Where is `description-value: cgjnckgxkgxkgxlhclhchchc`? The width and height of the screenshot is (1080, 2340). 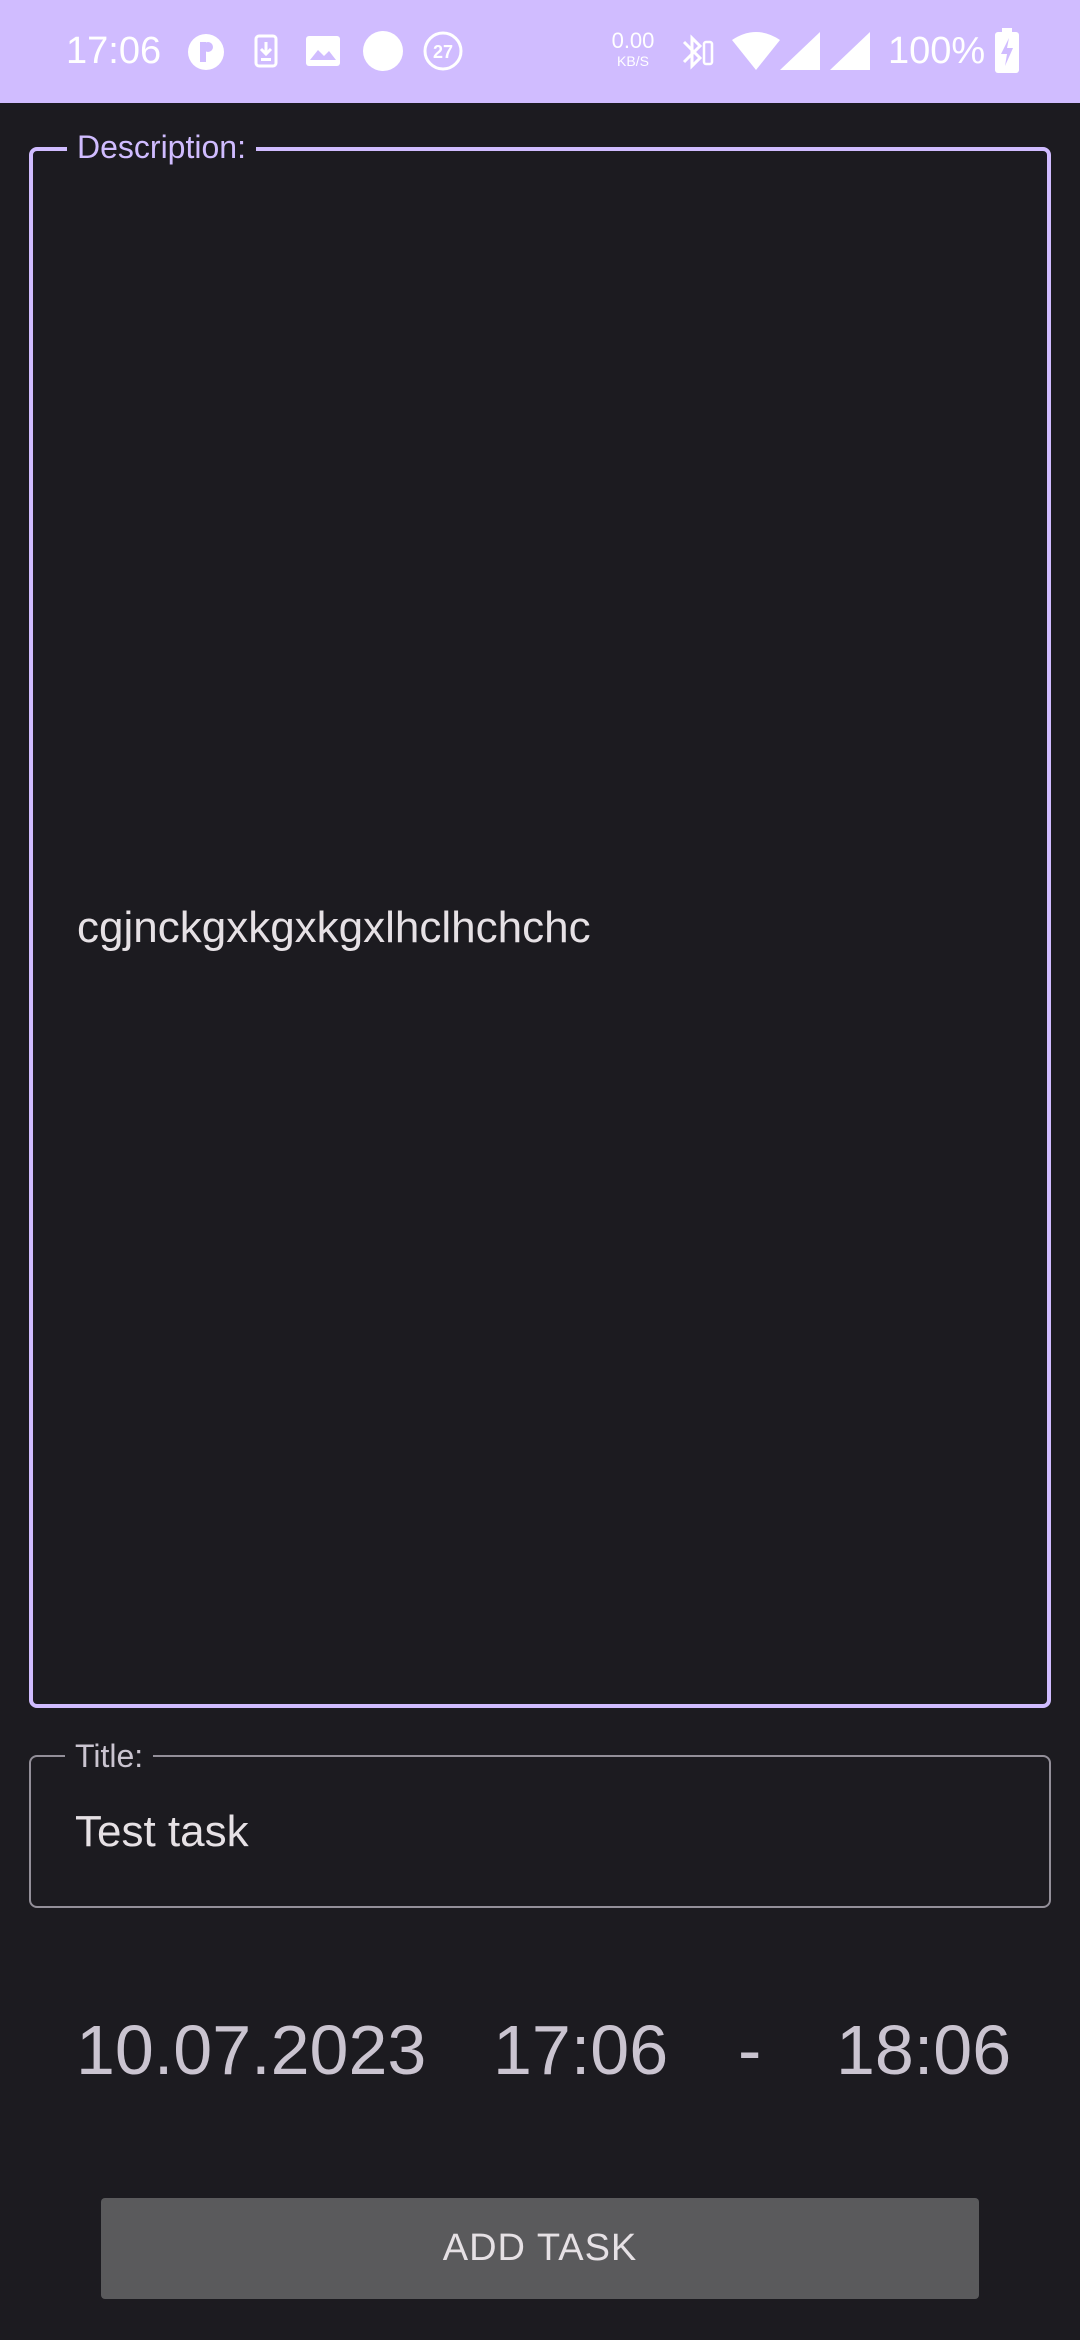 description-value: cgjnckgxkgxkgxlhclhchchc is located at coordinates (334, 927).